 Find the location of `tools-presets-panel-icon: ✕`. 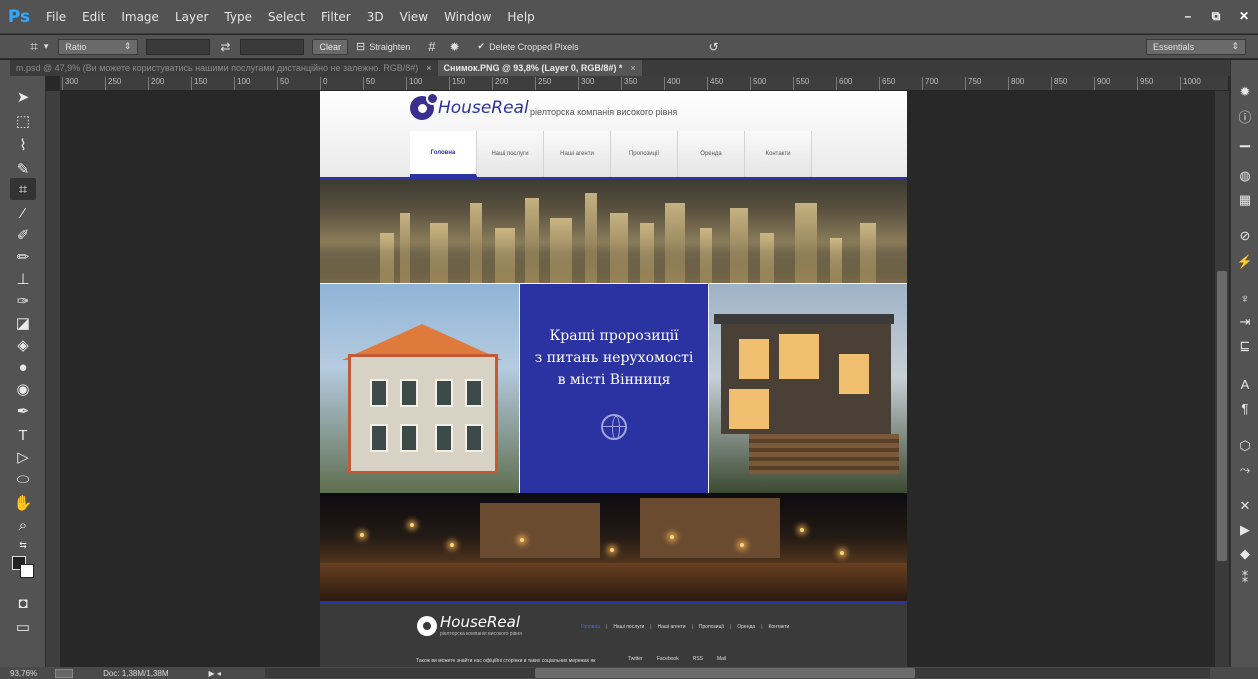

tools-presets-panel-icon: ✕ is located at coordinates (1245, 506).